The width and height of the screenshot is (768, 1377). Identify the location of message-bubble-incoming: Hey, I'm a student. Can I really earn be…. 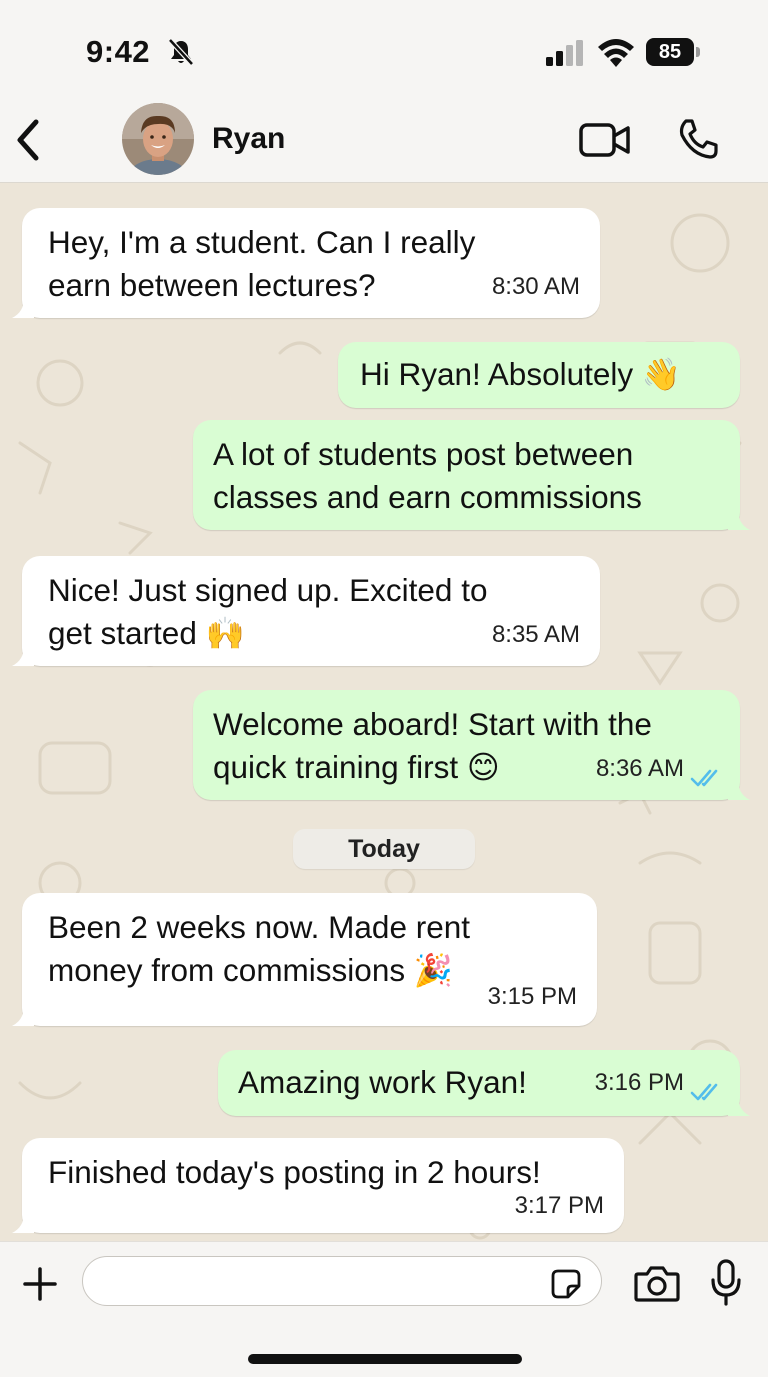
(306, 263).